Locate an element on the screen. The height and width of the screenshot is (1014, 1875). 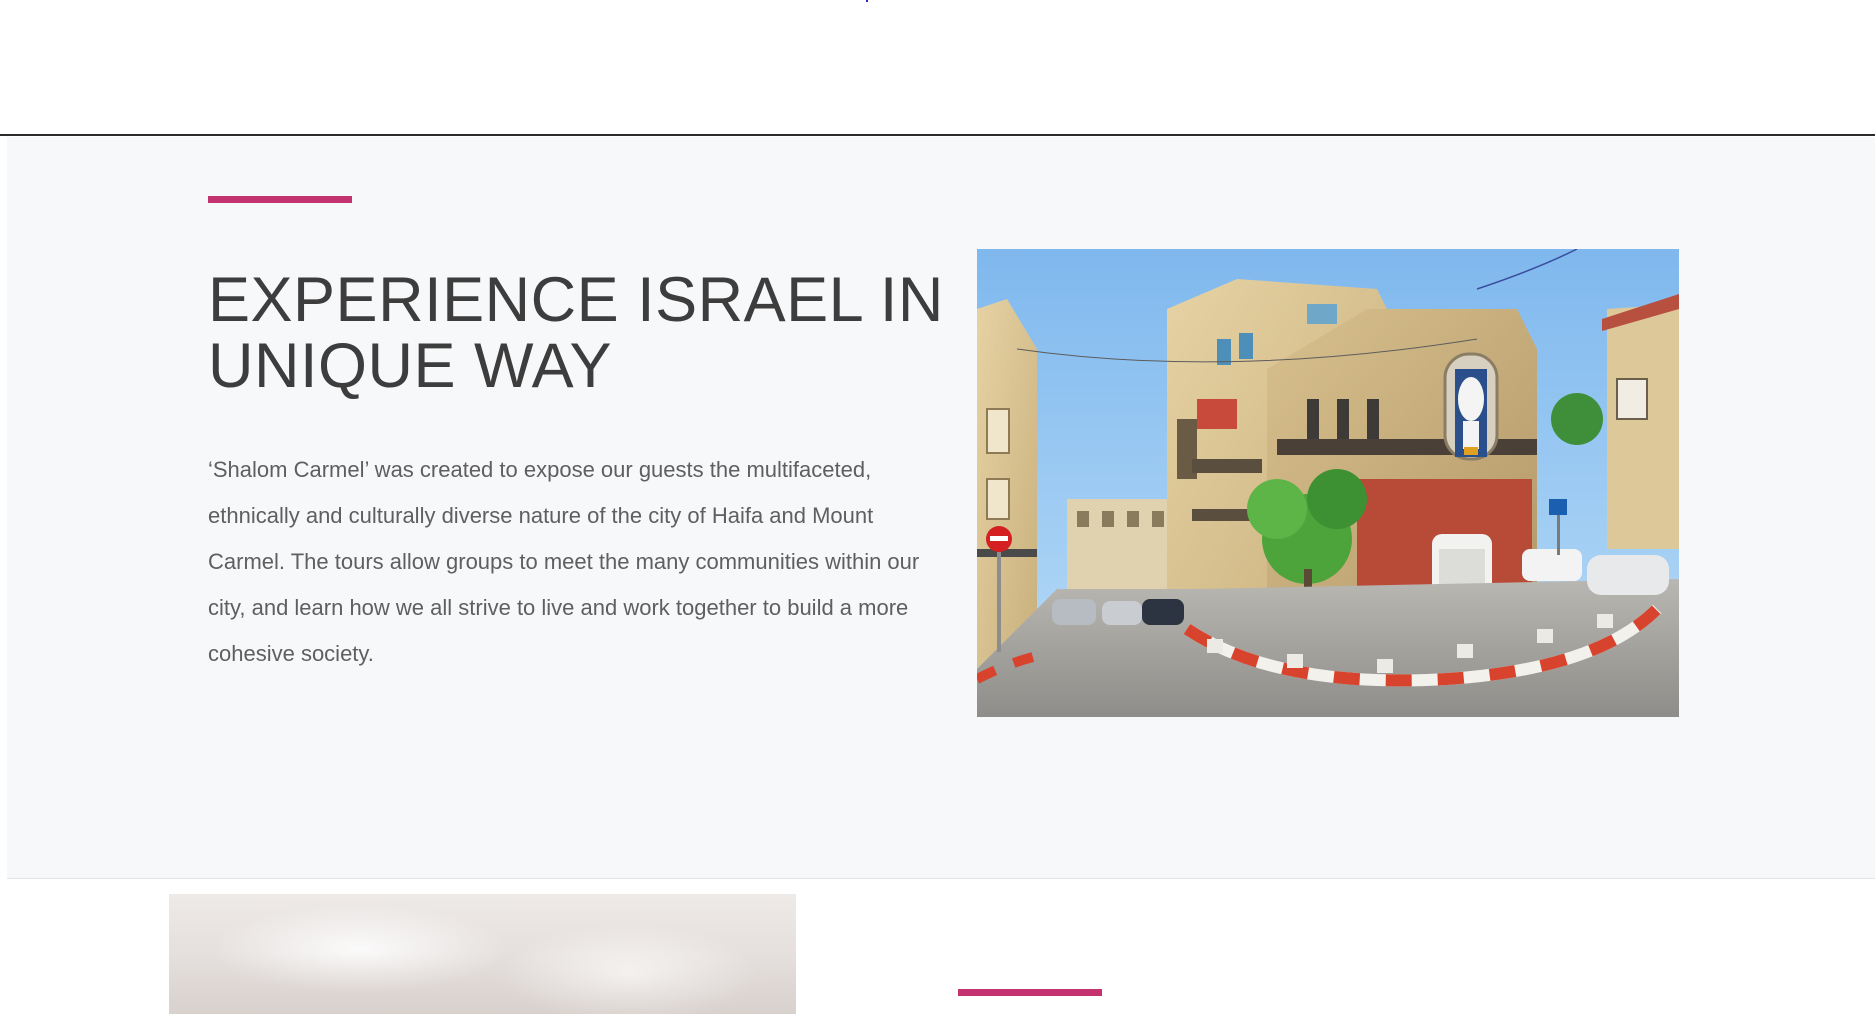
misty-photo is located at coordinates (482, 954).